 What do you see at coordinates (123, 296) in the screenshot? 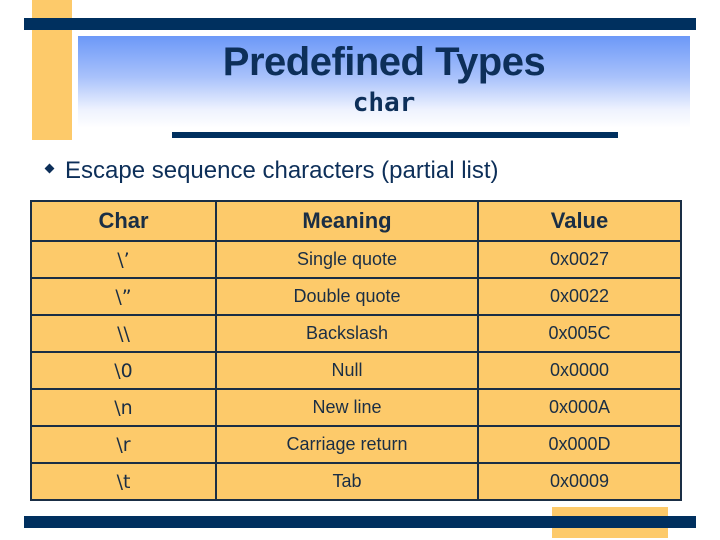
I see `char-cell: \”` at bounding box center [123, 296].